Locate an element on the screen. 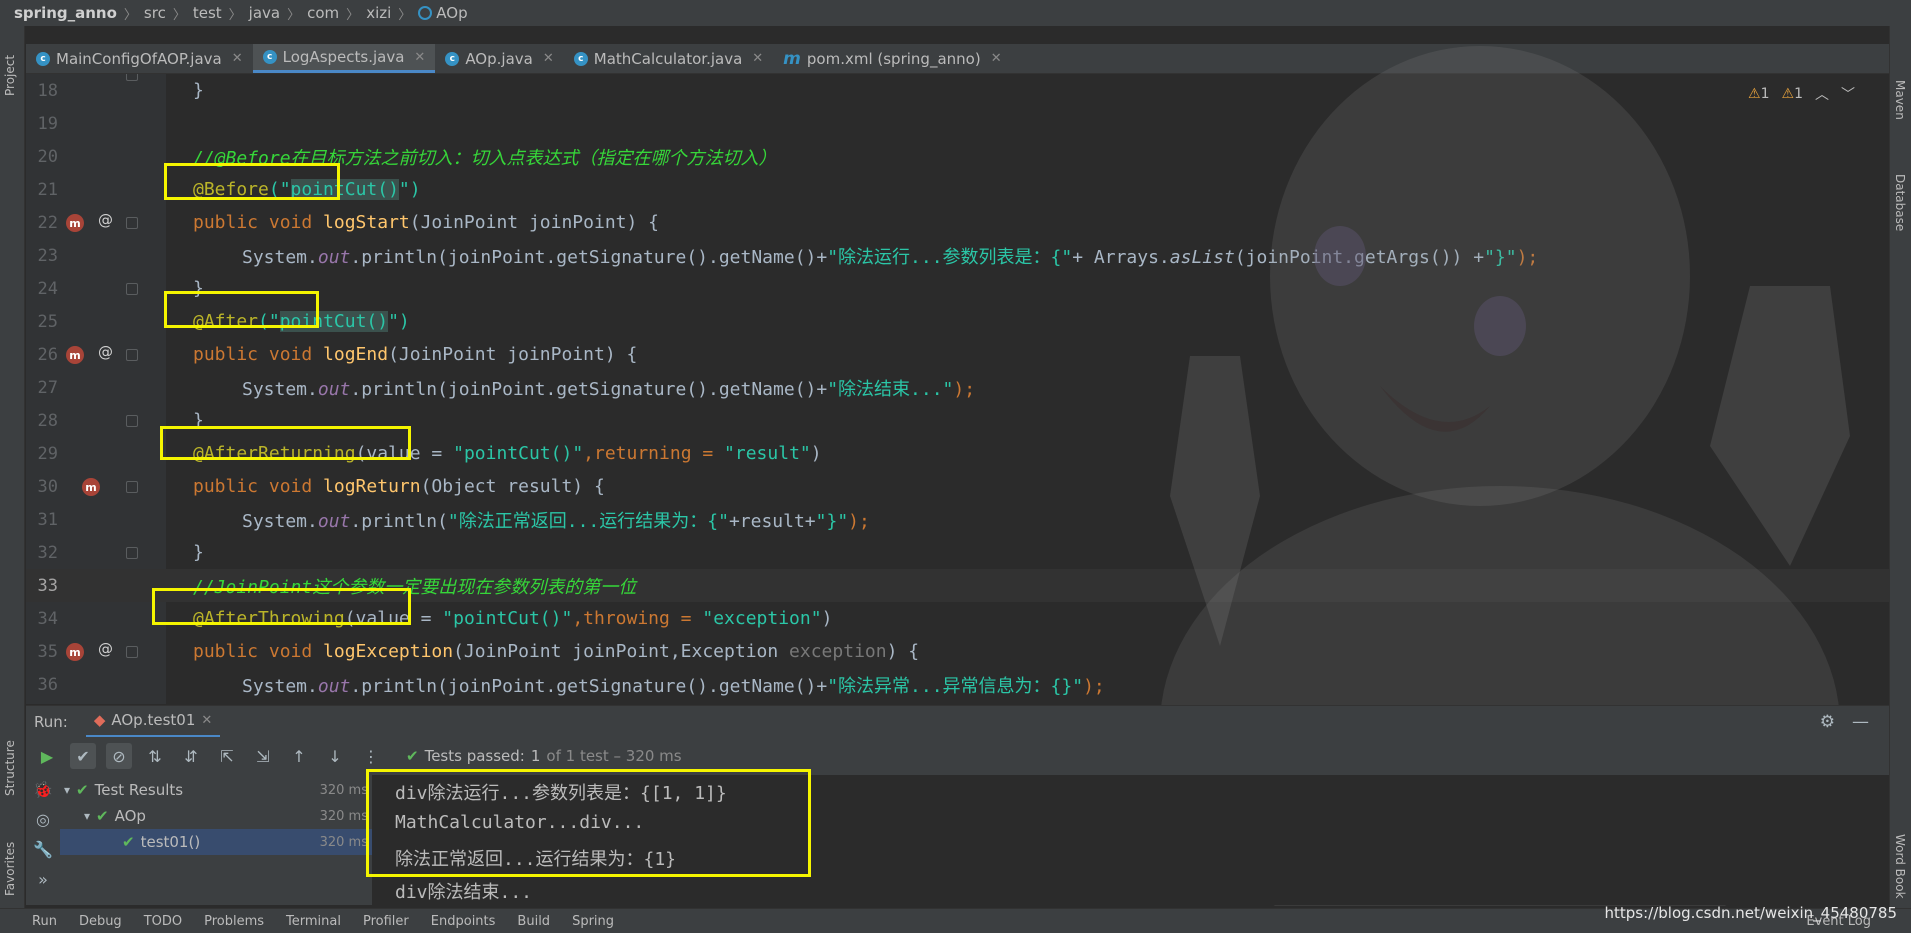 This screenshot has height=933, width=1911. tree-row-class: ▾ ✔ AOp 320 ms is located at coordinates (216, 816).